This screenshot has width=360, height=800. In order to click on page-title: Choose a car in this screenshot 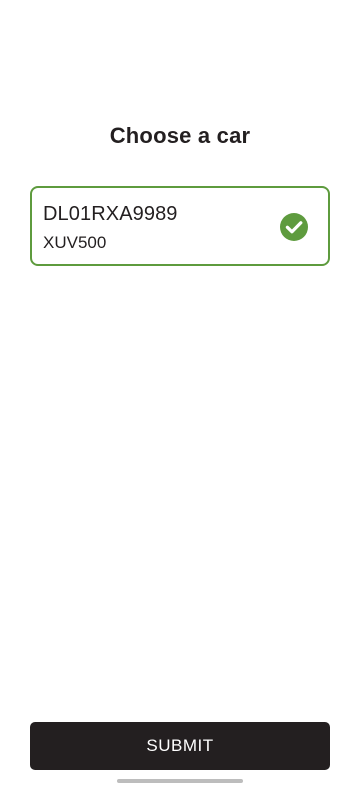, I will do `click(180, 135)`.